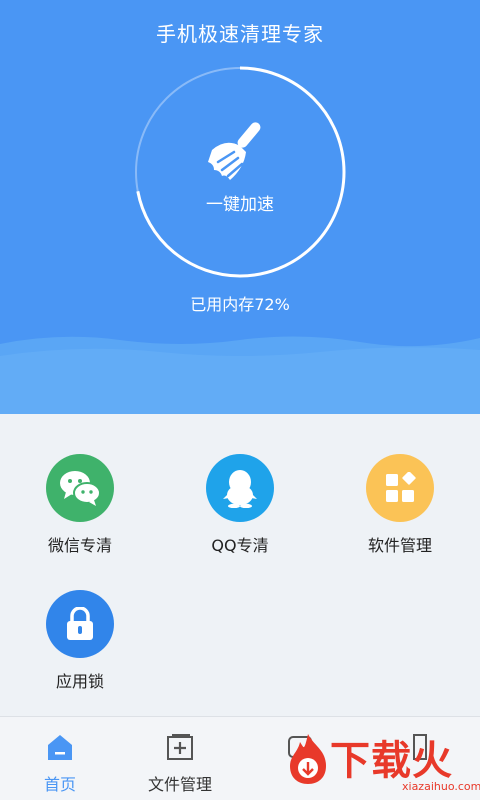 The width and height of the screenshot is (480, 800). I want to click on boost-button: 一键加速, so click(240, 172).